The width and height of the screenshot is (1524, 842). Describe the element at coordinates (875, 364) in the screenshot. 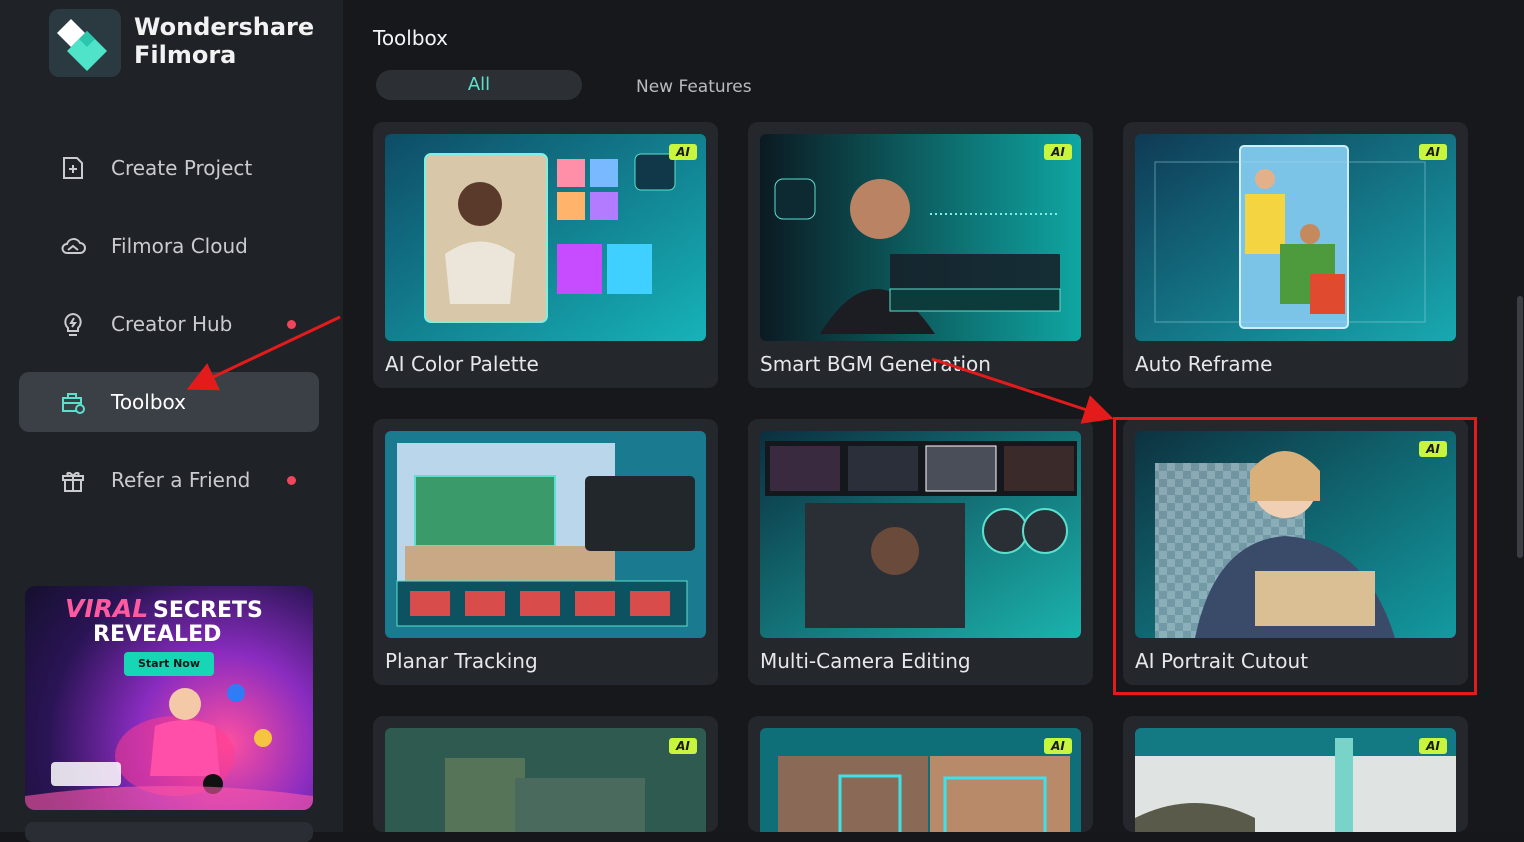

I see `card-label: Smart BGM Generation` at that location.